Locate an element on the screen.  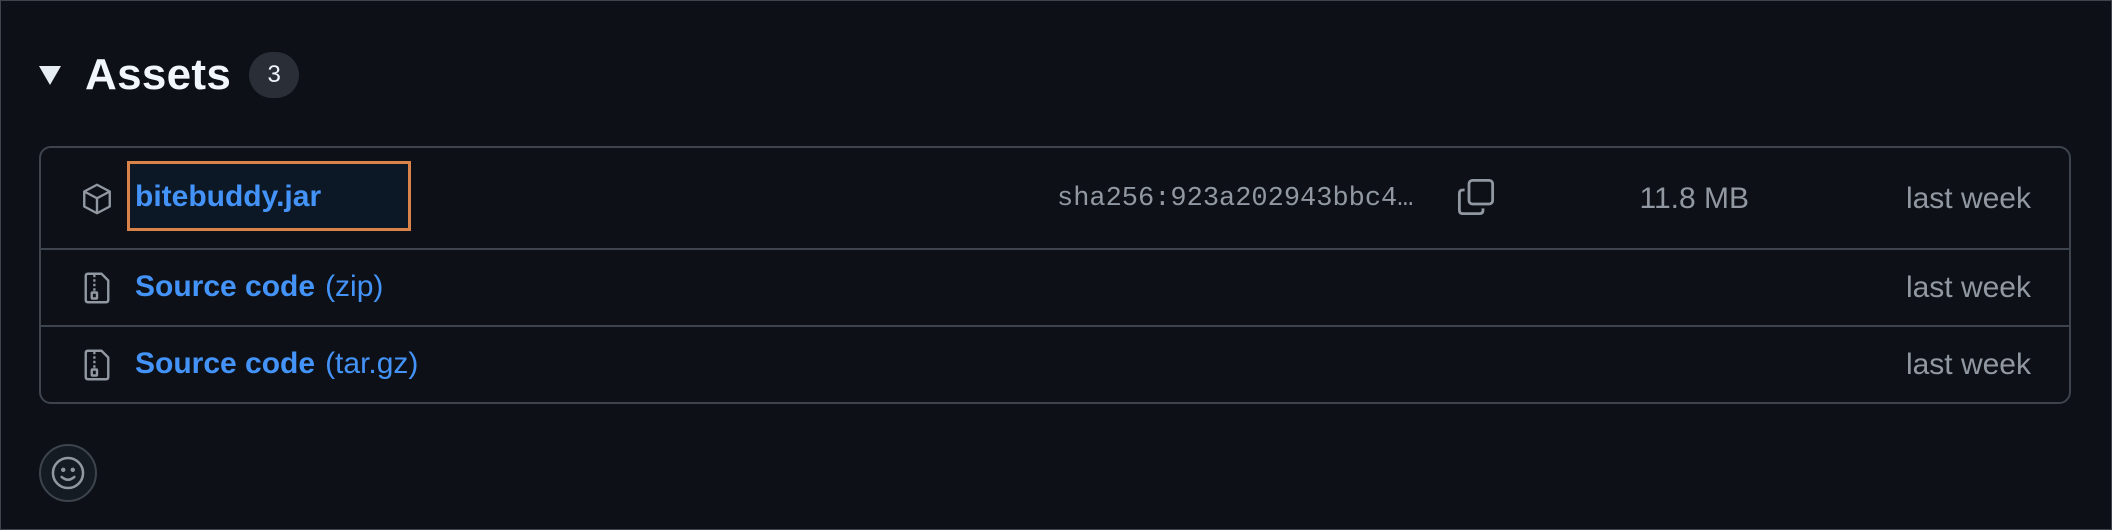
asset-link-jar: bitebuddy.jar is located at coordinates (228, 197).